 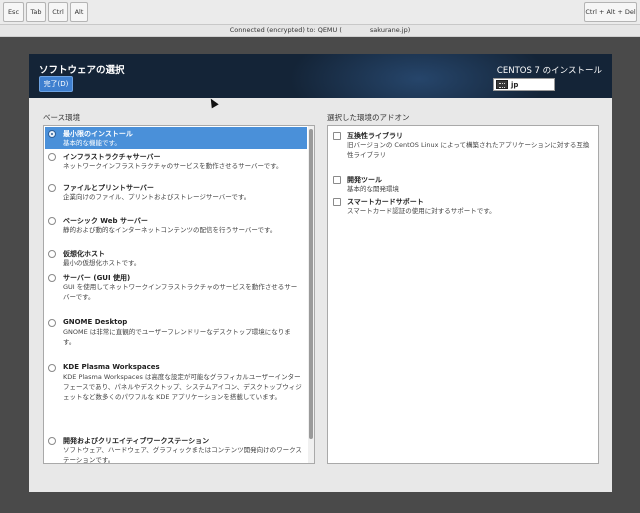 What do you see at coordinates (56, 84) in the screenshot?
I see `done-button: 完了(D)` at bounding box center [56, 84].